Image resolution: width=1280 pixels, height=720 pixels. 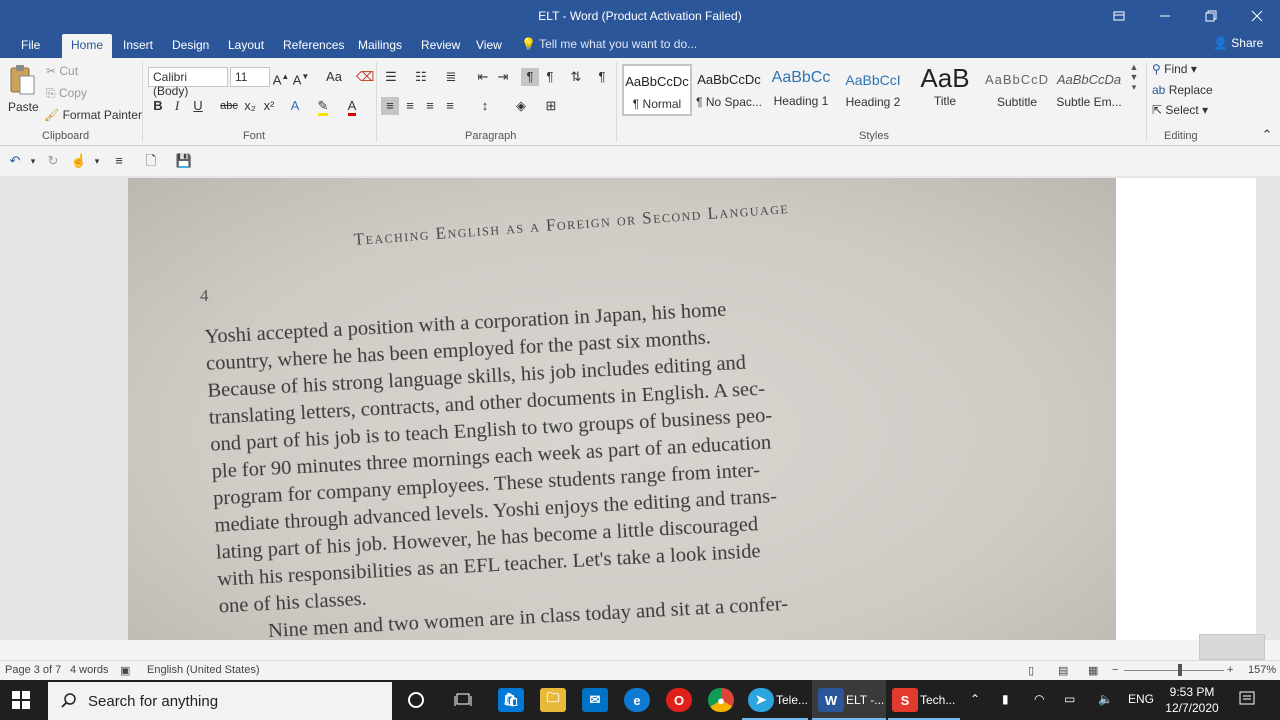 I want to click on align-right-icon: ≡, so click(x=430, y=106).